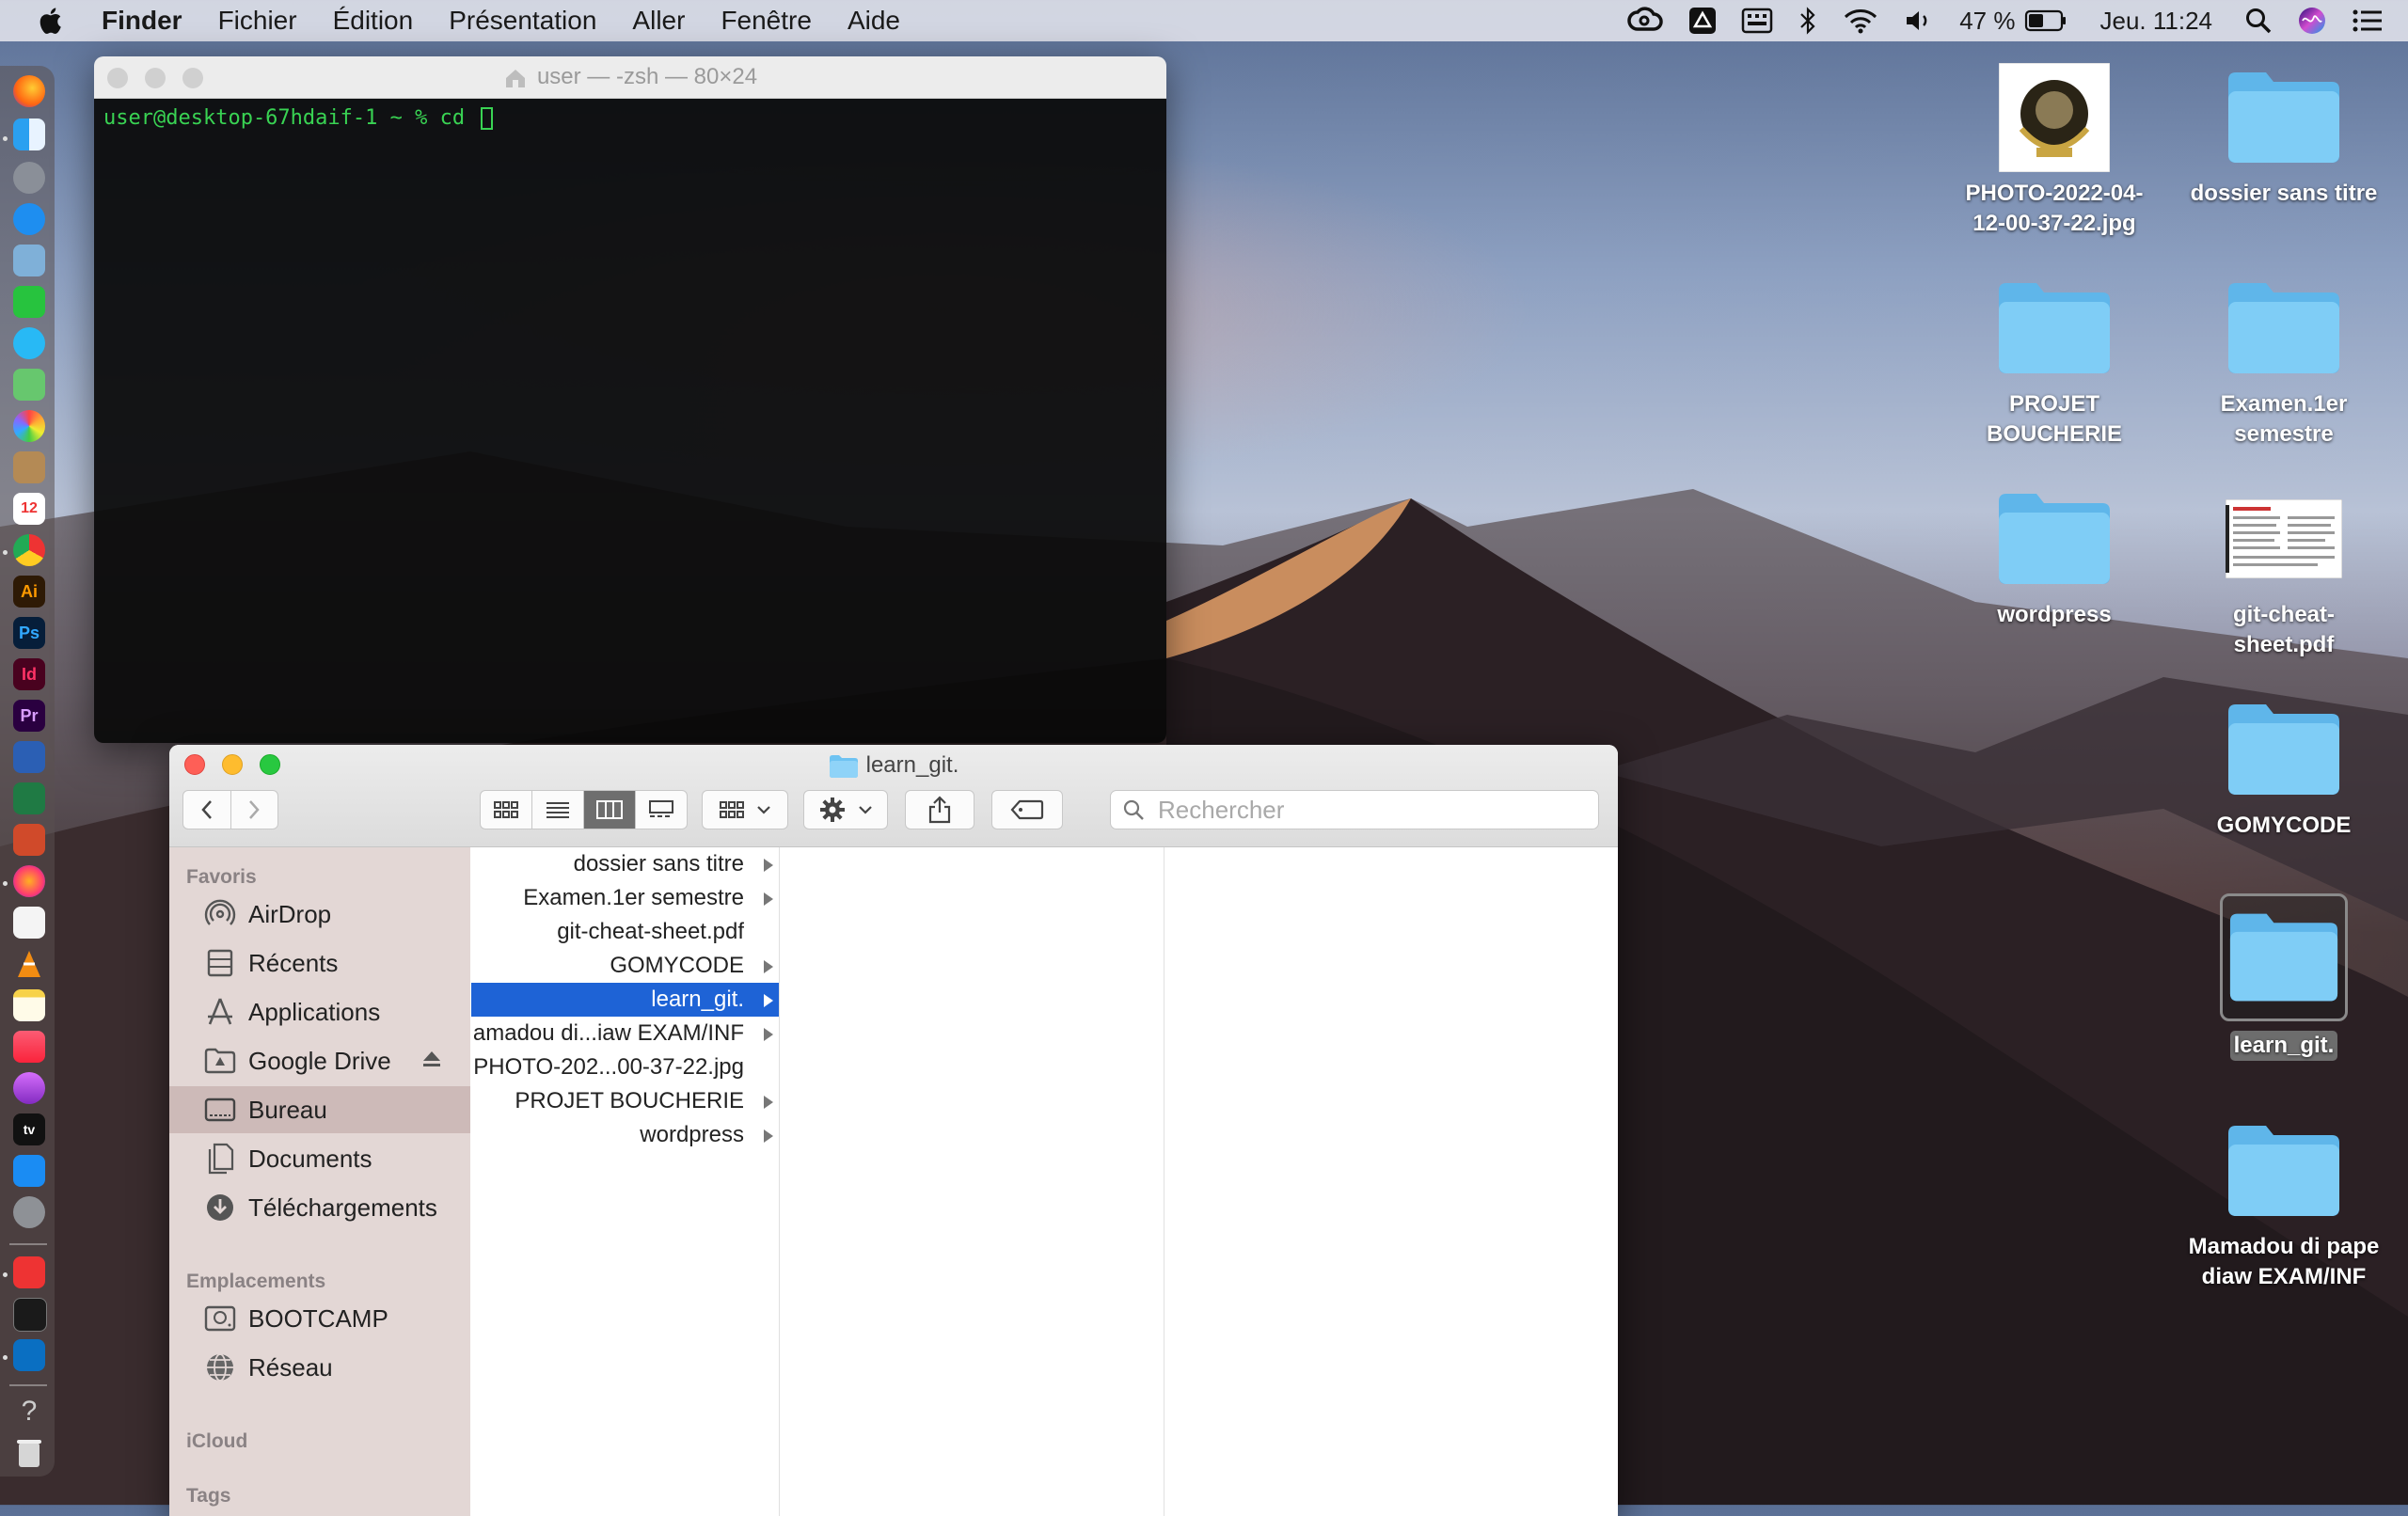 The width and height of the screenshot is (2408, 1516). Describe the element at coordinates (972, 1181) in the screenshot. I see `column-learn-git-empty` at that location.